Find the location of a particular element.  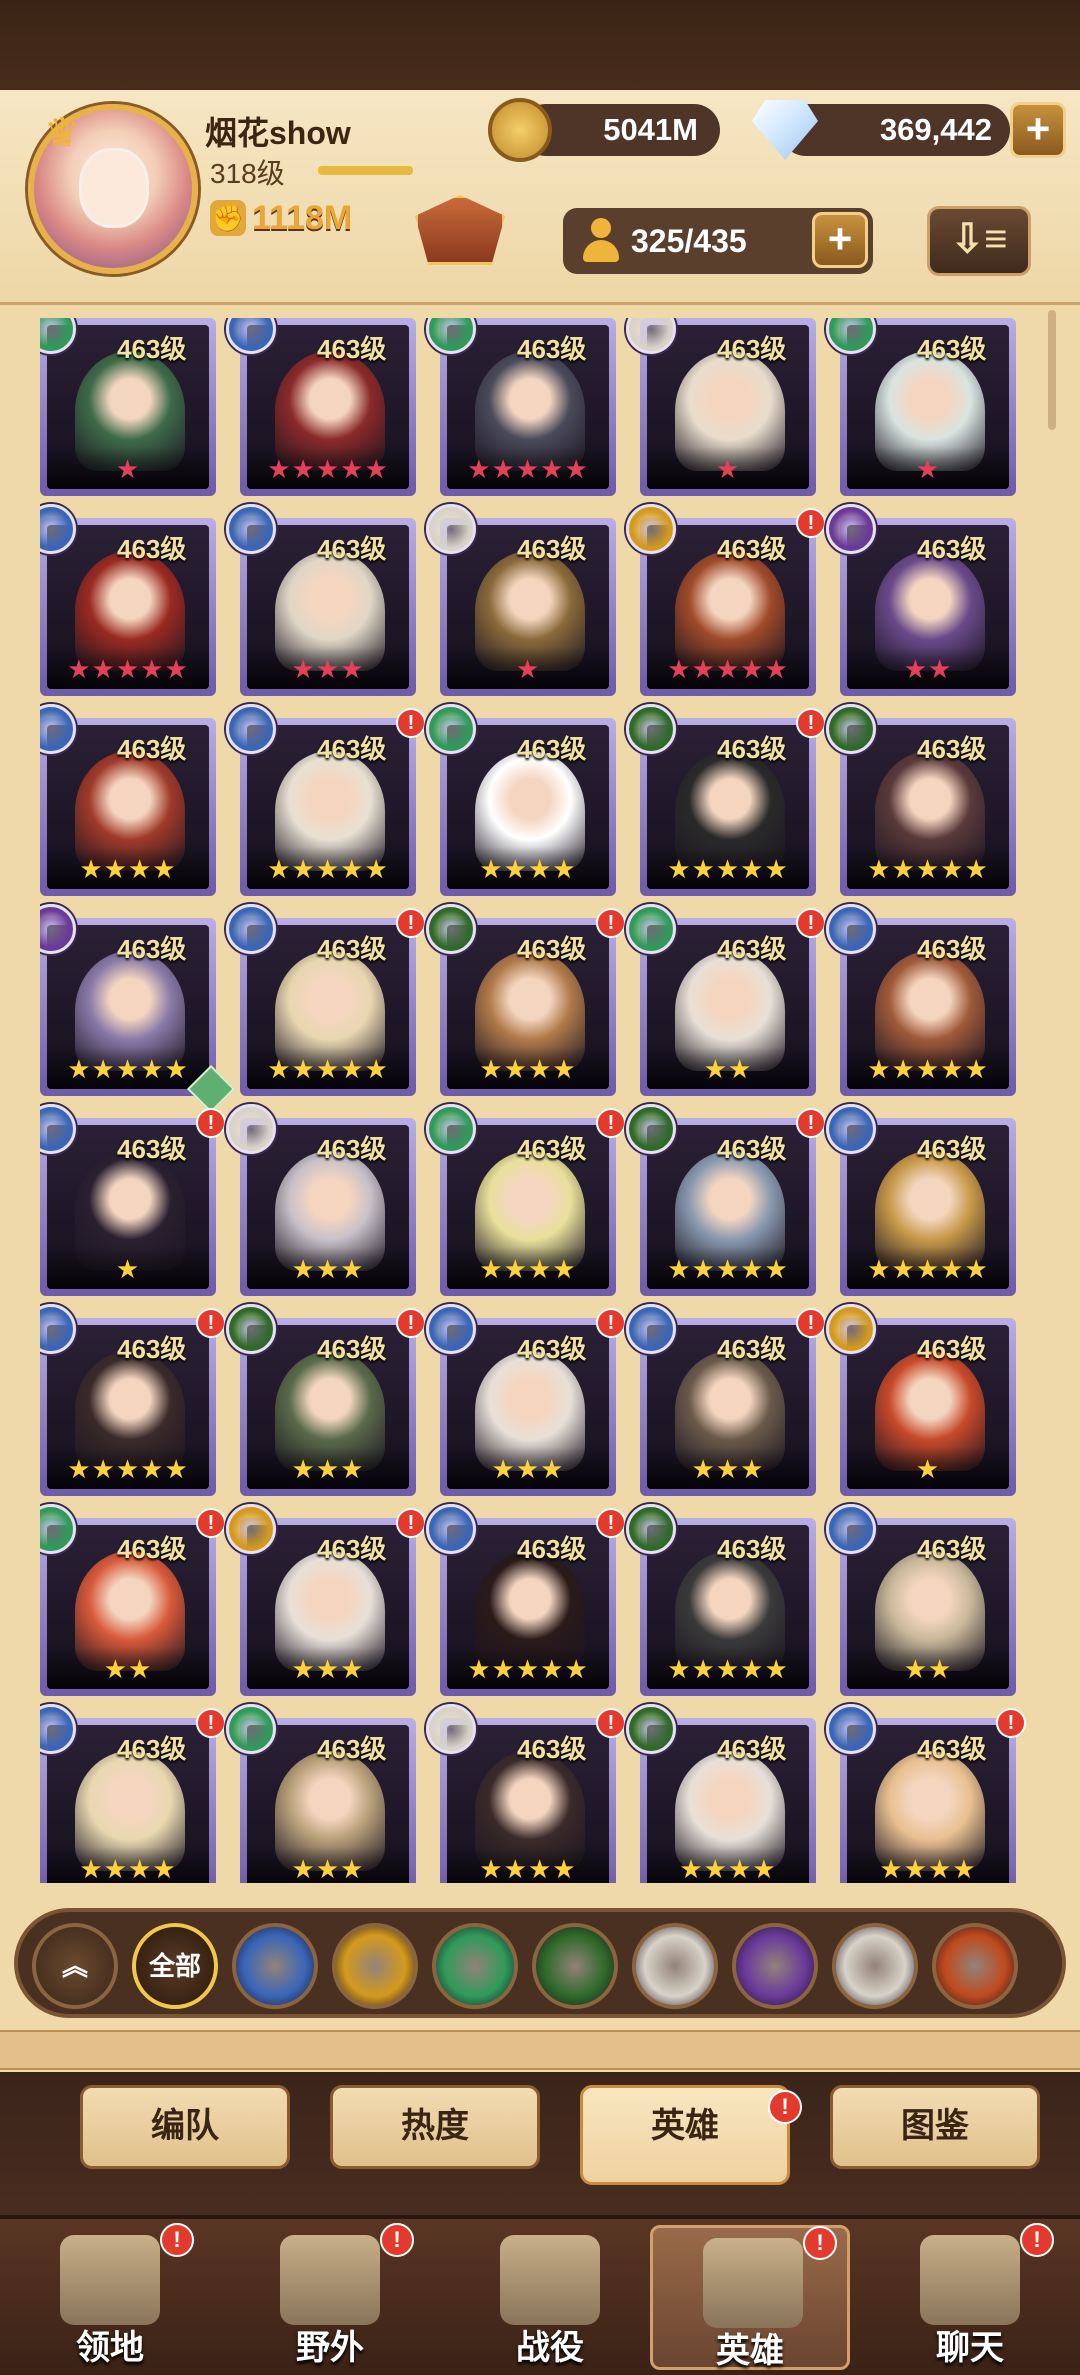

filter-graveborn-button is located at coordinates (575, 1966).